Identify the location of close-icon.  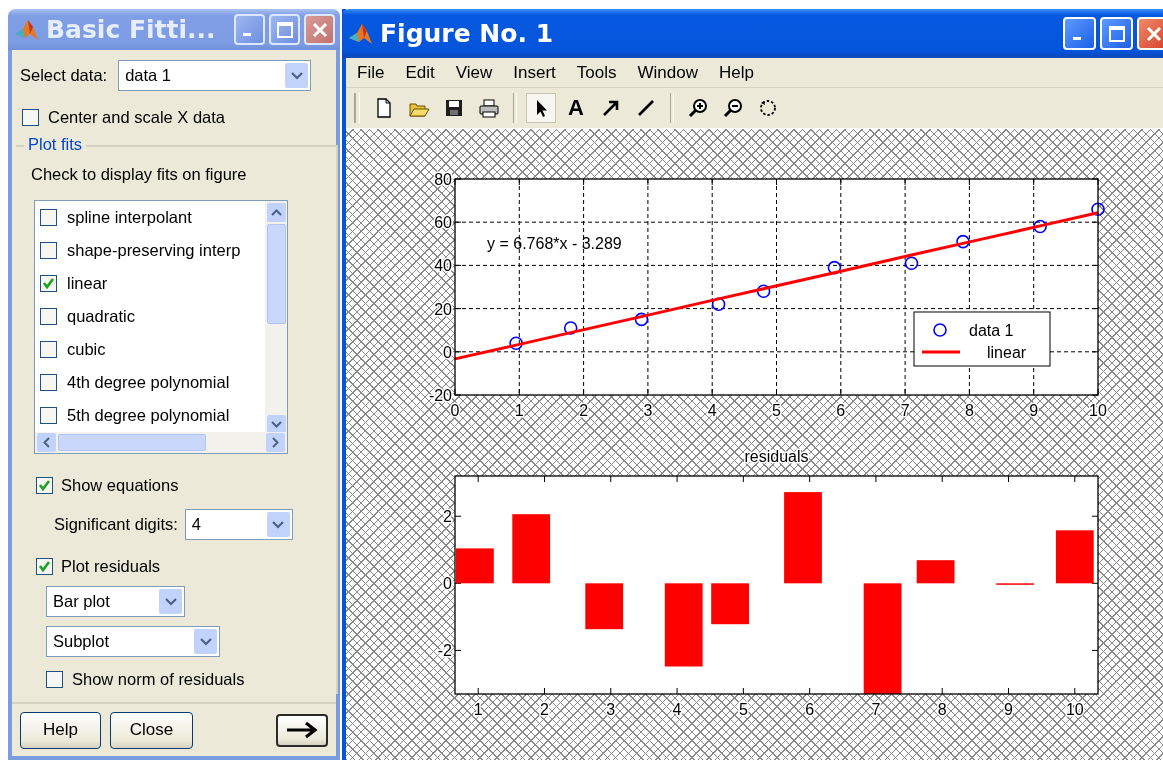
(1153, 33).